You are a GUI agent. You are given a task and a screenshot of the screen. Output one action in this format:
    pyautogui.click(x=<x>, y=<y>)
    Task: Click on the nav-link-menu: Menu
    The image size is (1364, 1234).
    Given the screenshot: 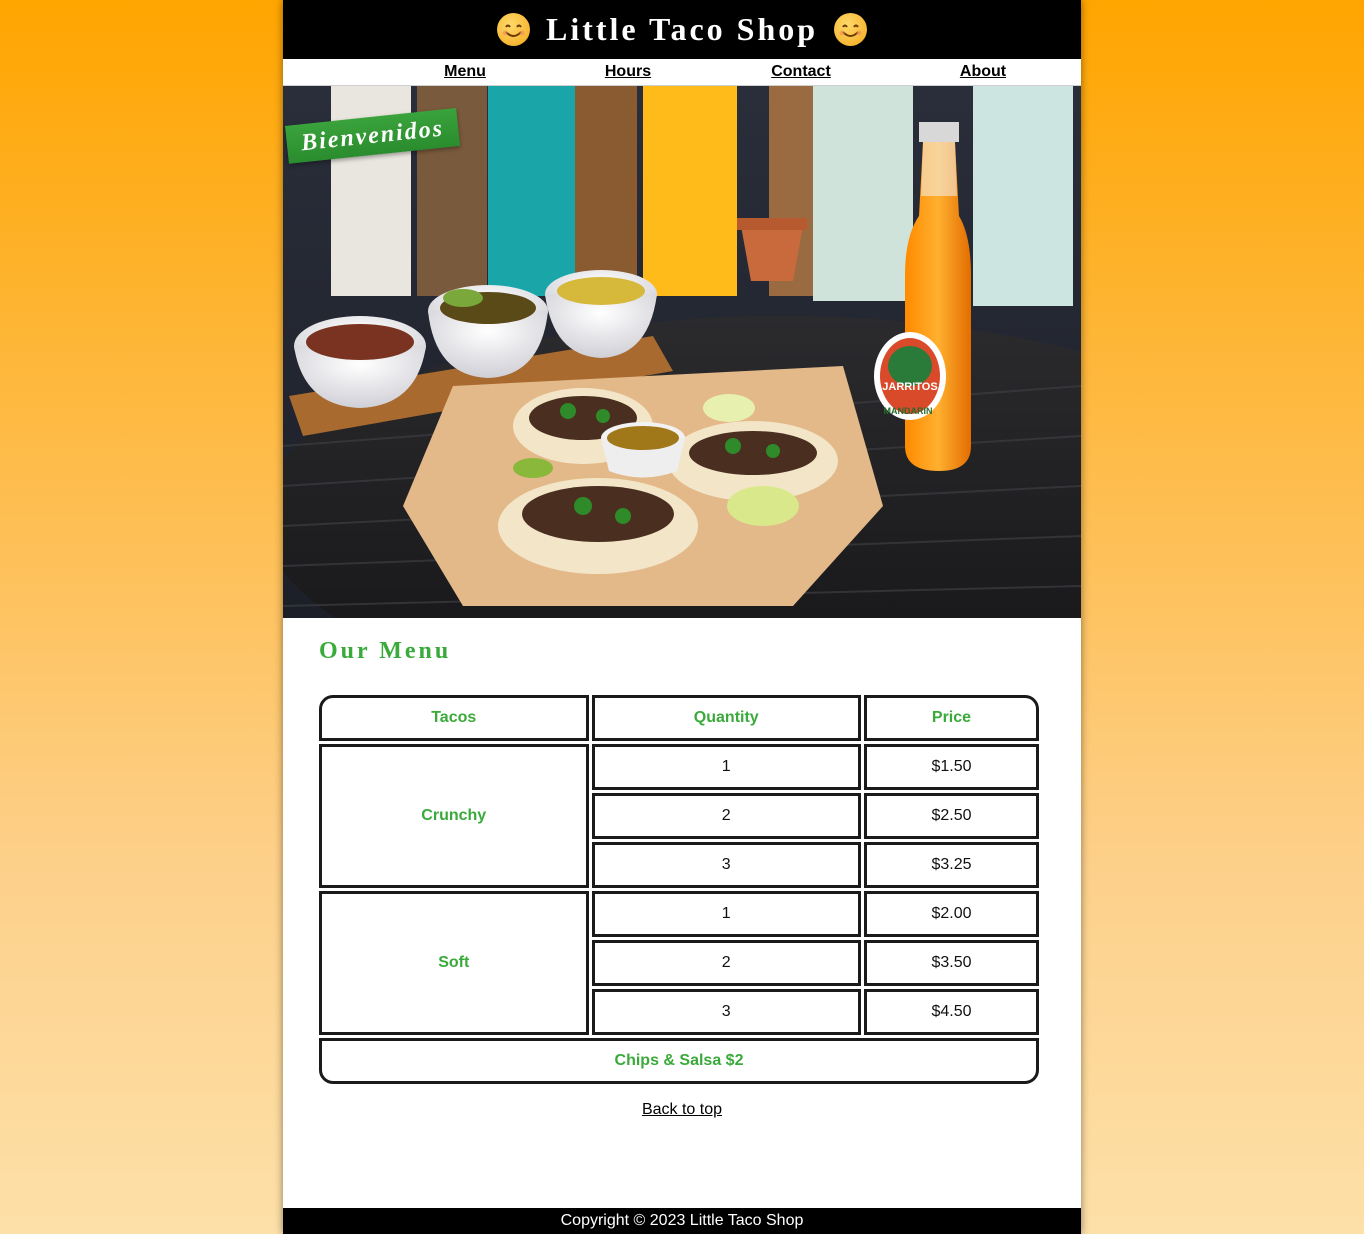 What is the action you would take?
    pyautogui.click(x=465, y=72)
    